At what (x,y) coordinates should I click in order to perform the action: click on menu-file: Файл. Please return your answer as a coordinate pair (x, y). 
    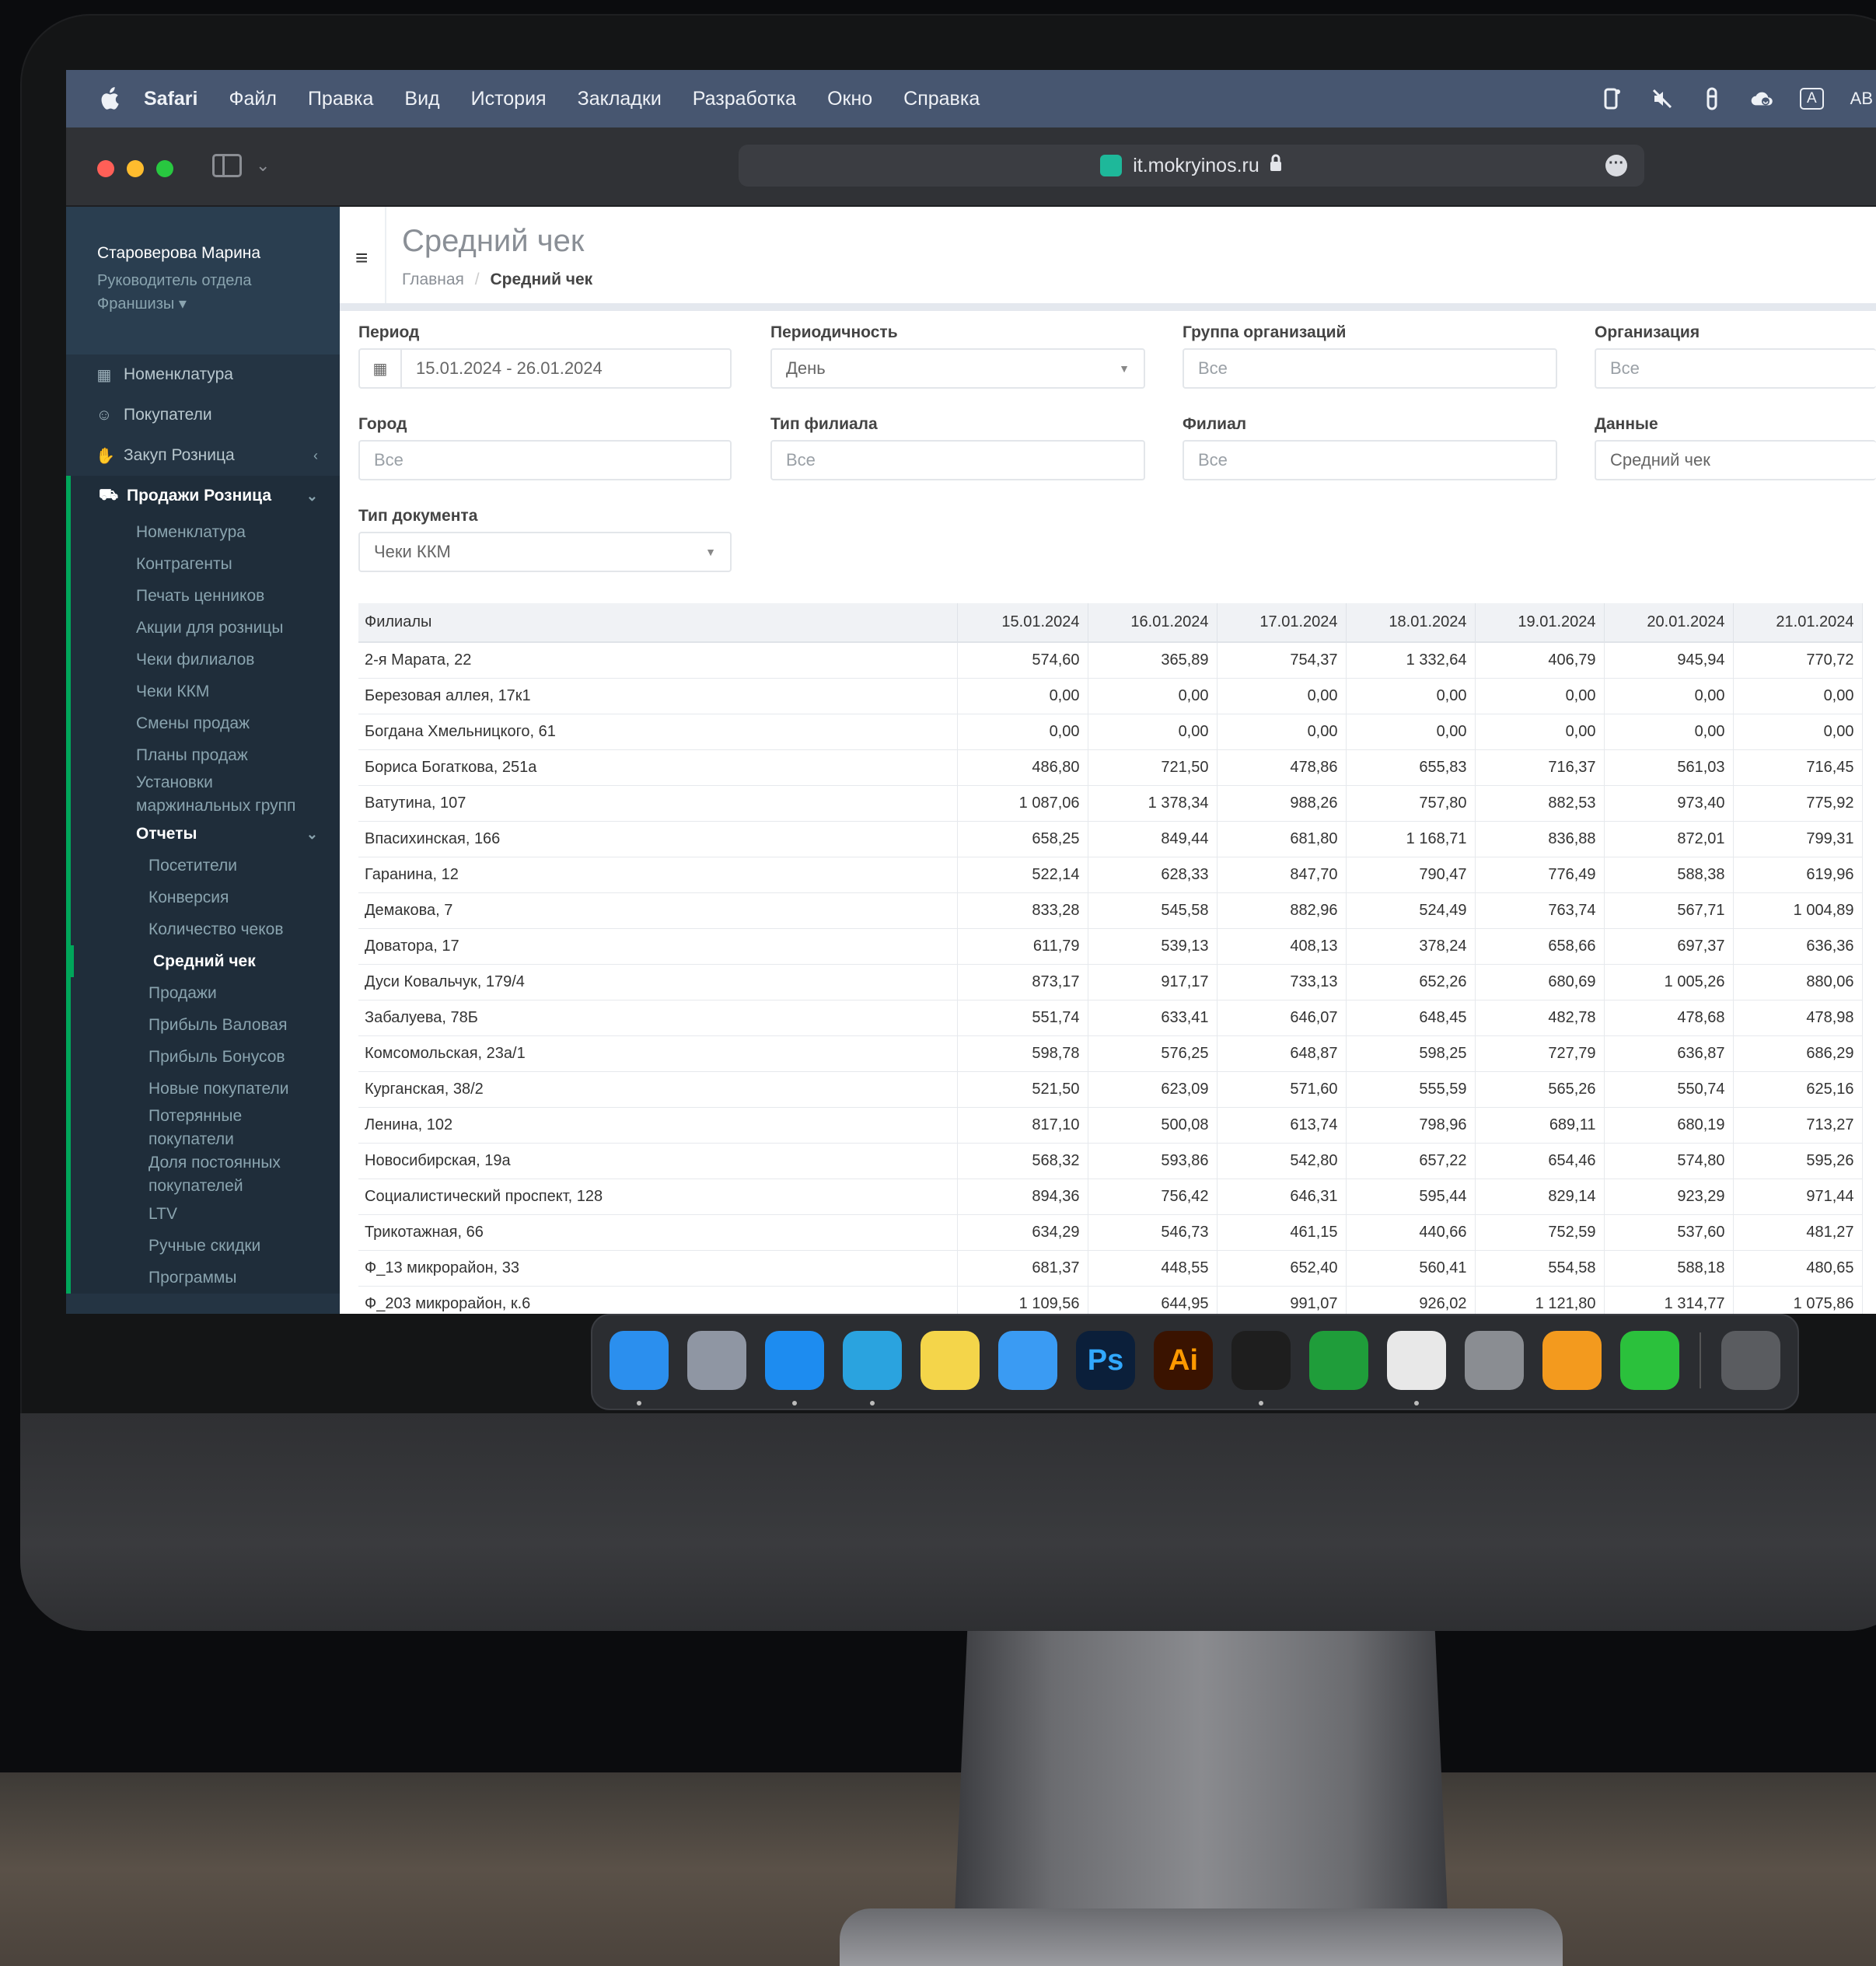
    Looking at the image, I should click on (252, 99).